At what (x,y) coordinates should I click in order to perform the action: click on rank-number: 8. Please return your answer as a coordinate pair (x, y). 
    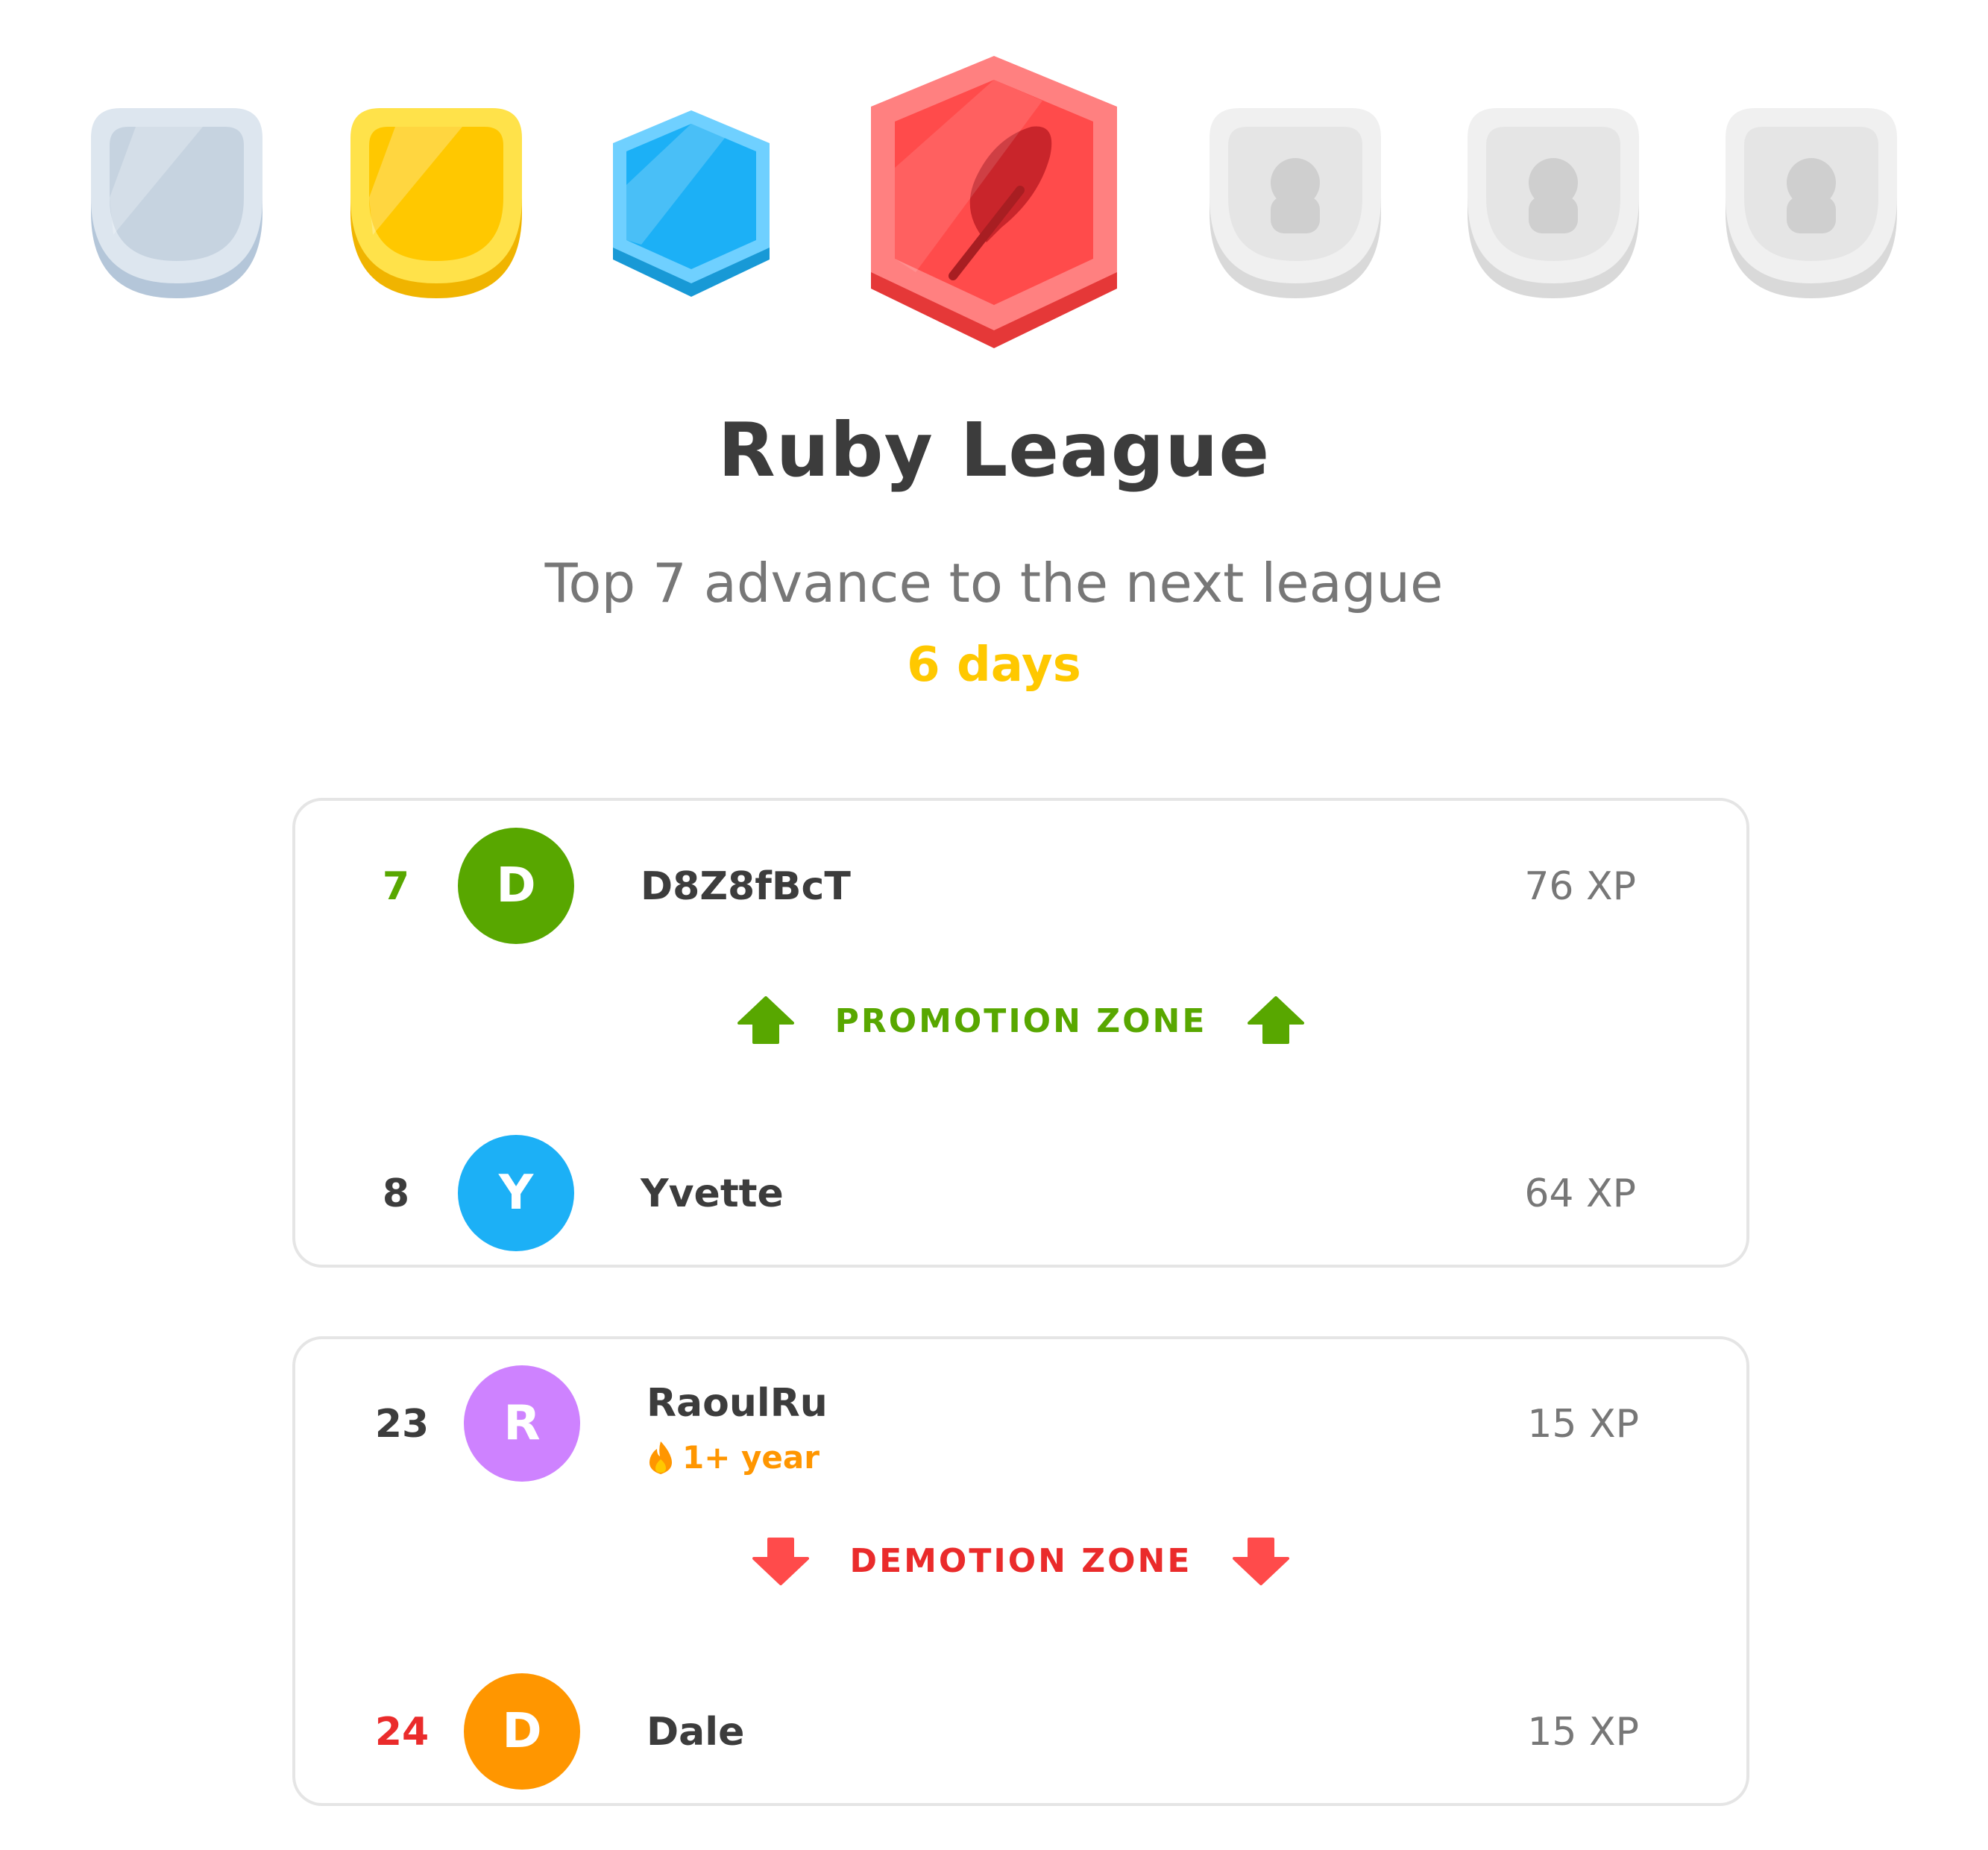
    Looking at the image, I should click on (396, 1193).